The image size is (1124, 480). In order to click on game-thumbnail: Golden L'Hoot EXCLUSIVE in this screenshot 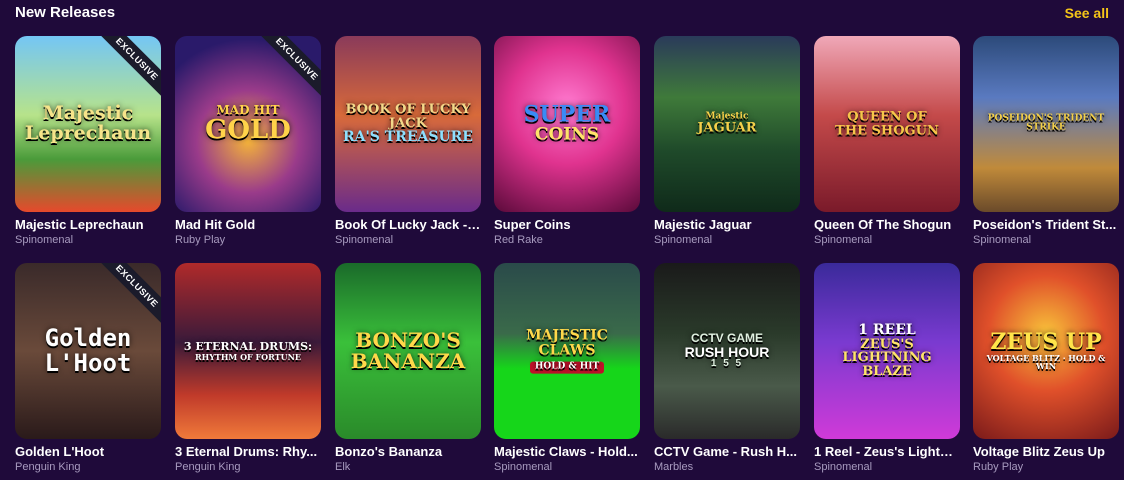, I will do `click(88, 351)`.